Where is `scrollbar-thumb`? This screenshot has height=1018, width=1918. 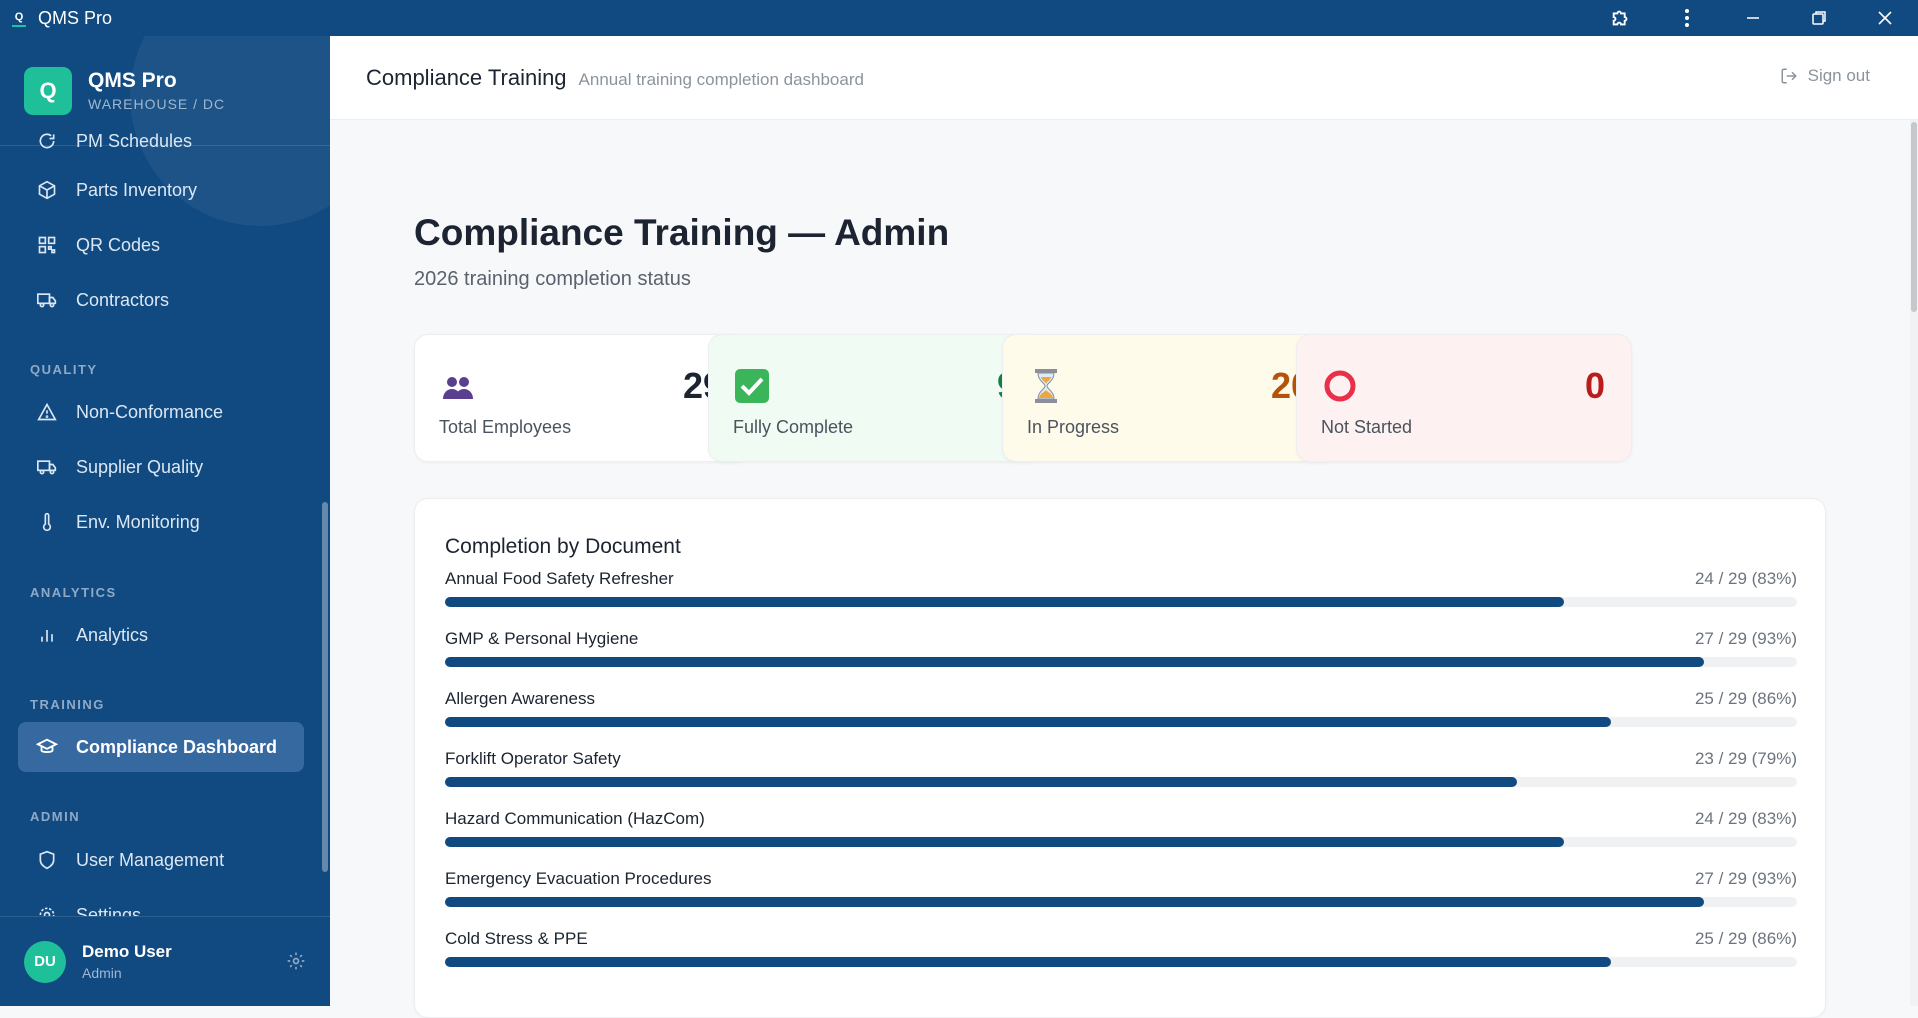 scrollbar-thumb is located at coordinates (1914, 217).